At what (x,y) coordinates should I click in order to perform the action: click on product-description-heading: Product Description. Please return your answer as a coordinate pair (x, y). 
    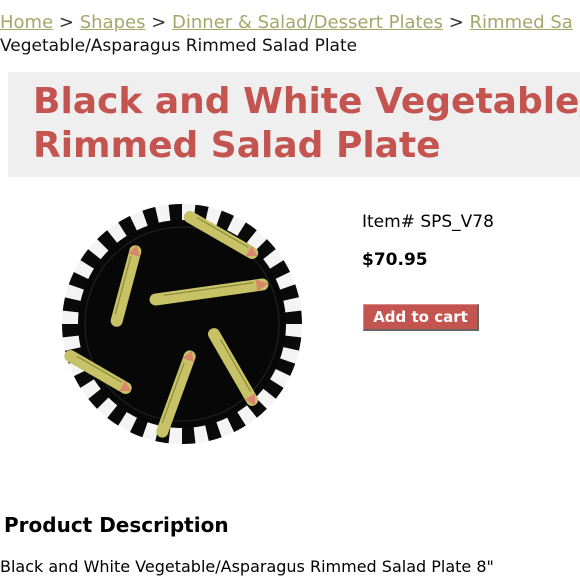
    Looking at the image, I should click on (116, 525).